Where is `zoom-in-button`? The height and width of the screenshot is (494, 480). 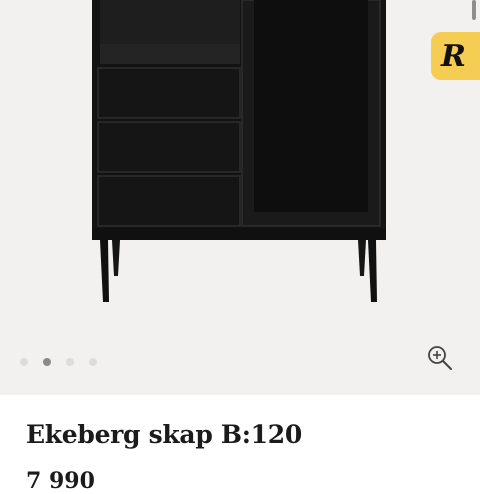 zoom-in-button is located at coordinates (440, 358).